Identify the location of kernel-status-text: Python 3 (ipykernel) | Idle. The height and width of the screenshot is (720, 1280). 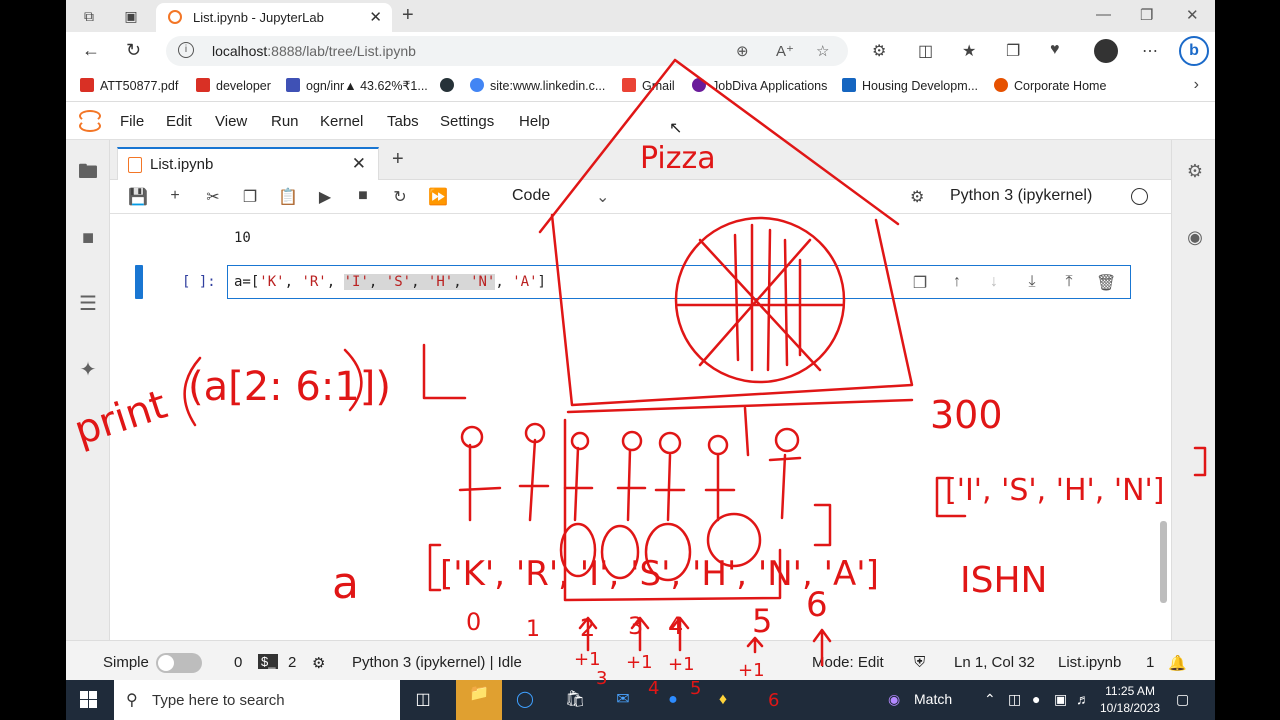
(437, 662).